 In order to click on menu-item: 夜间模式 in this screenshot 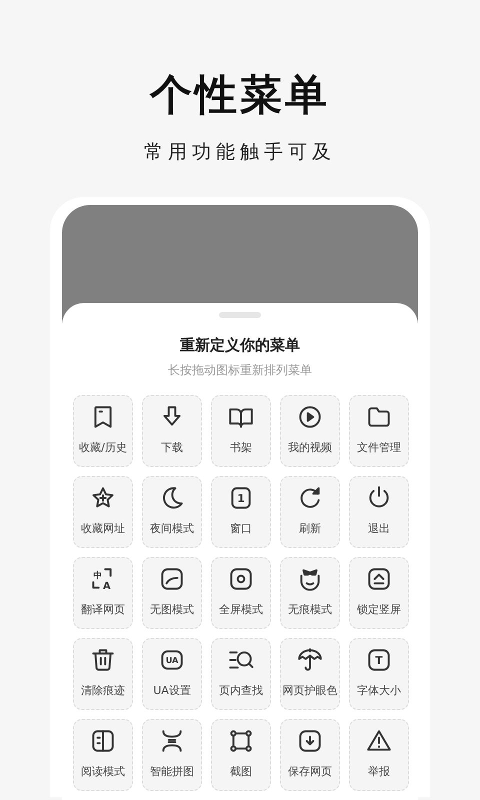, I will do `click(172, 512)`.